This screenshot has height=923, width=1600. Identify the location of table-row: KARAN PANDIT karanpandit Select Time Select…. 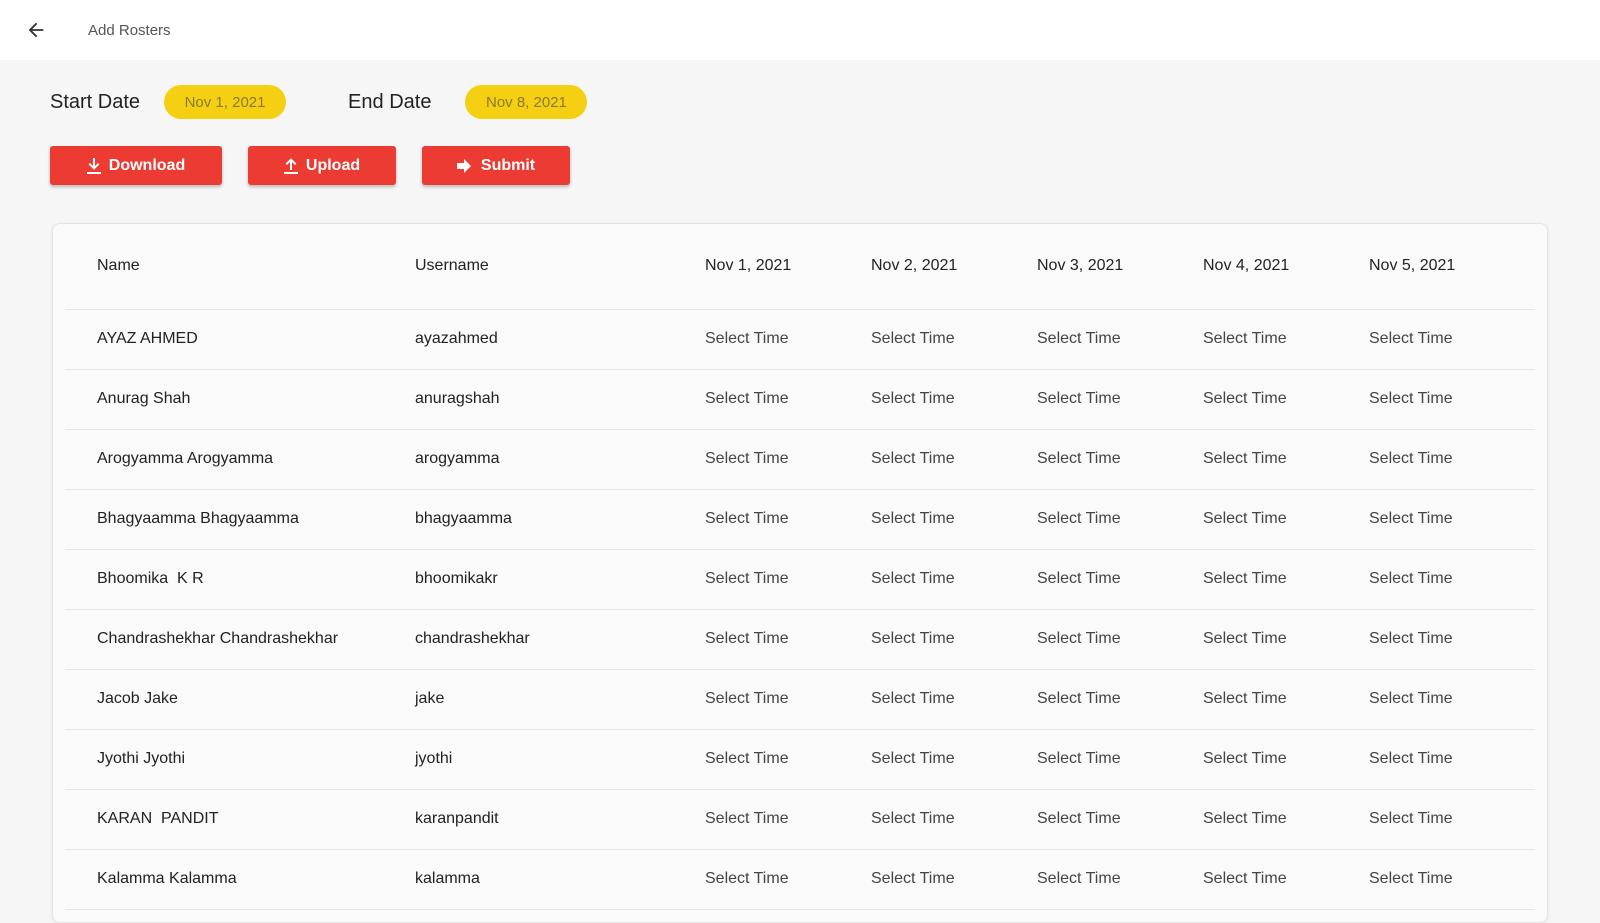
(800, 819).